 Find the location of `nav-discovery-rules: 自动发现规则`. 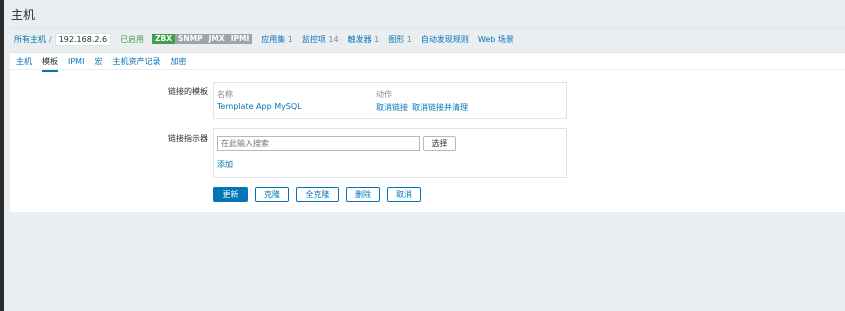

nav-discovery-rules: 自动发现规则 is located at coordinates (445, 39).